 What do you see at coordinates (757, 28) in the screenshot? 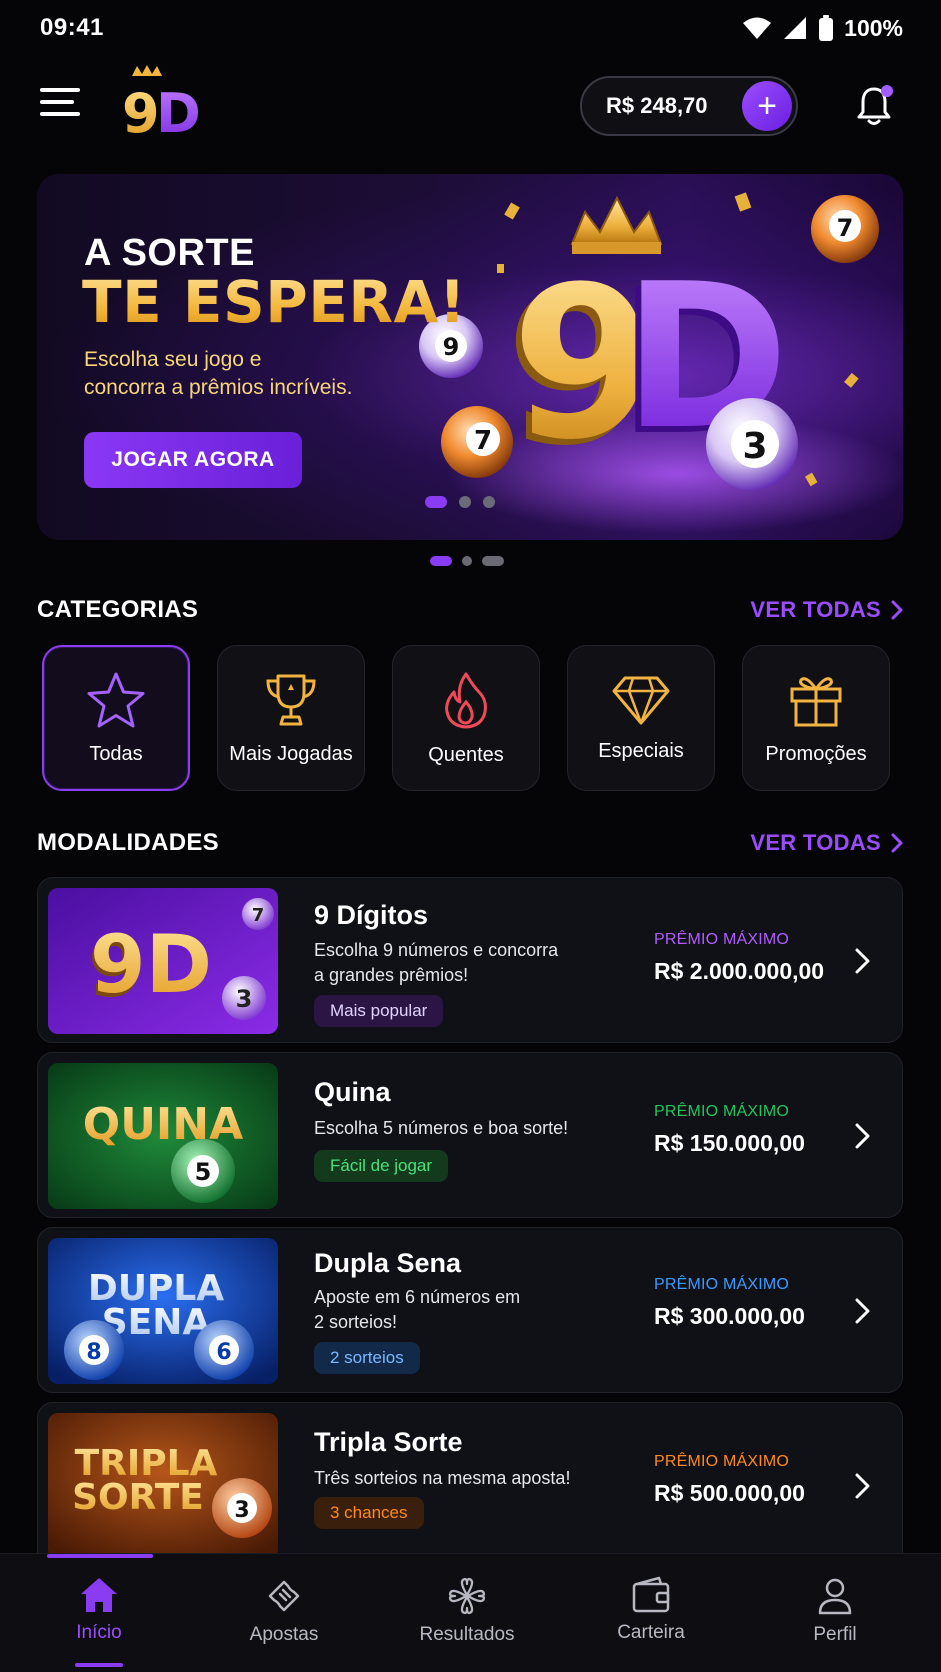
I see `wifi-icon` at bounding box center [757, 28].